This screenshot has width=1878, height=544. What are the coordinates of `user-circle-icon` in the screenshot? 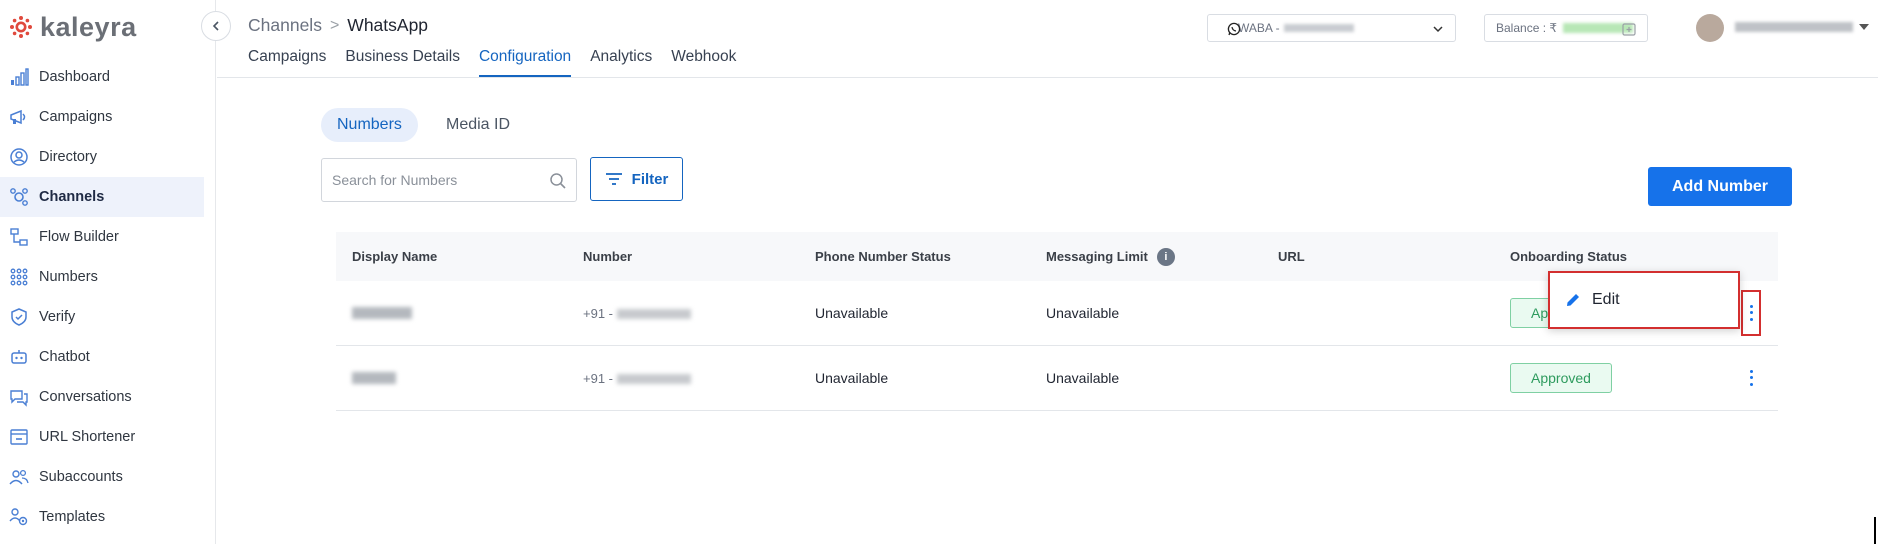 It's located at (19, 157).